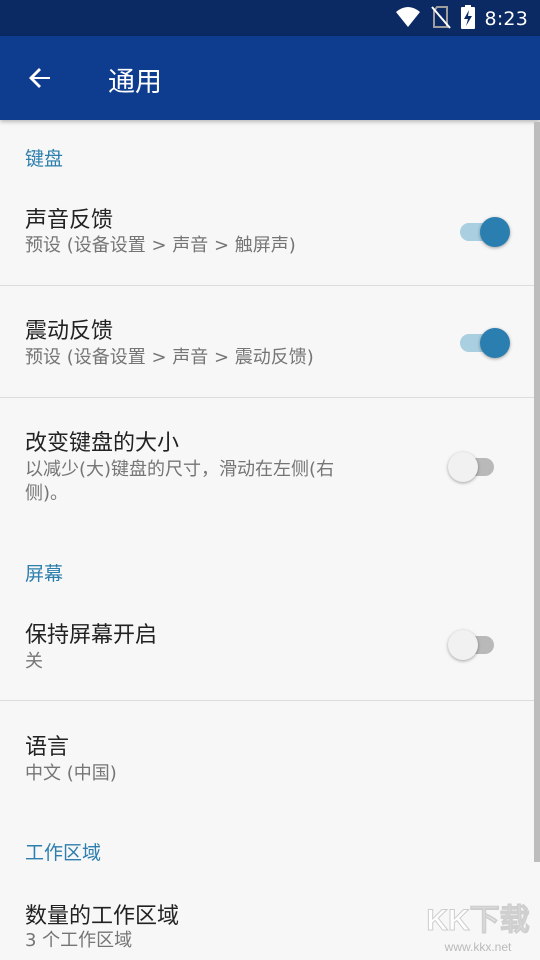 The width and height of the screenshot is (540, 960). Describe the element at coordinates (102, 916) in the screenshot. I see `pref-title: 数量的工作区域` at that location.